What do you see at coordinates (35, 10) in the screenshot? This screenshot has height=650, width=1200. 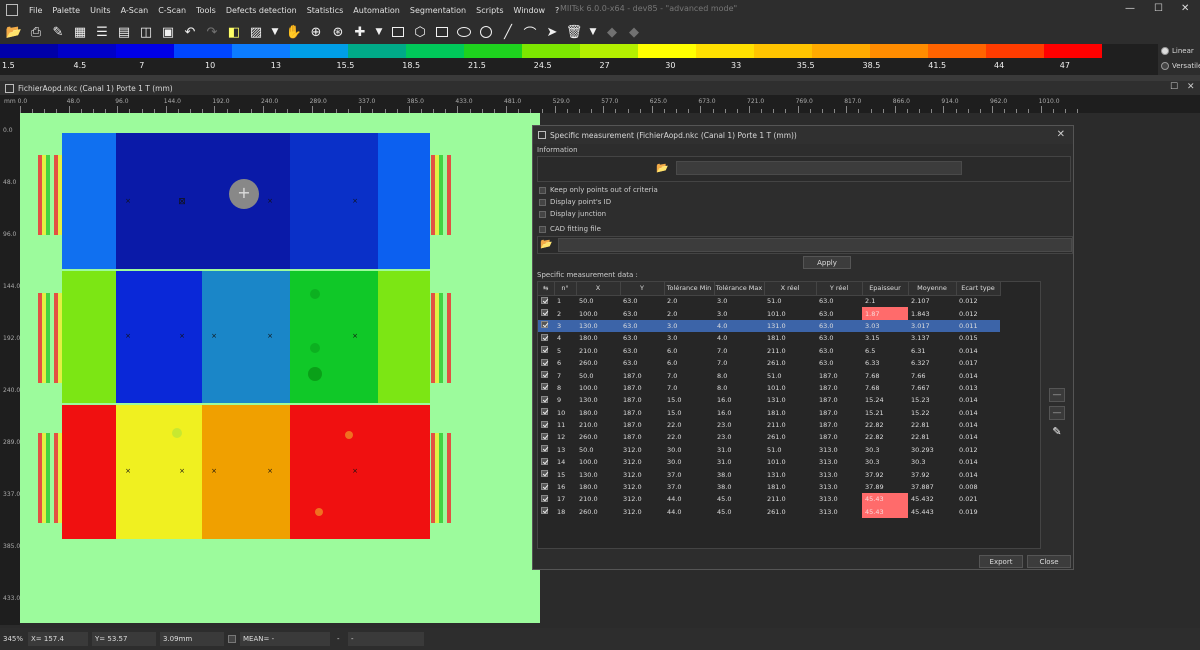 I see `menu-item: File` at bounding box center [35, 10].